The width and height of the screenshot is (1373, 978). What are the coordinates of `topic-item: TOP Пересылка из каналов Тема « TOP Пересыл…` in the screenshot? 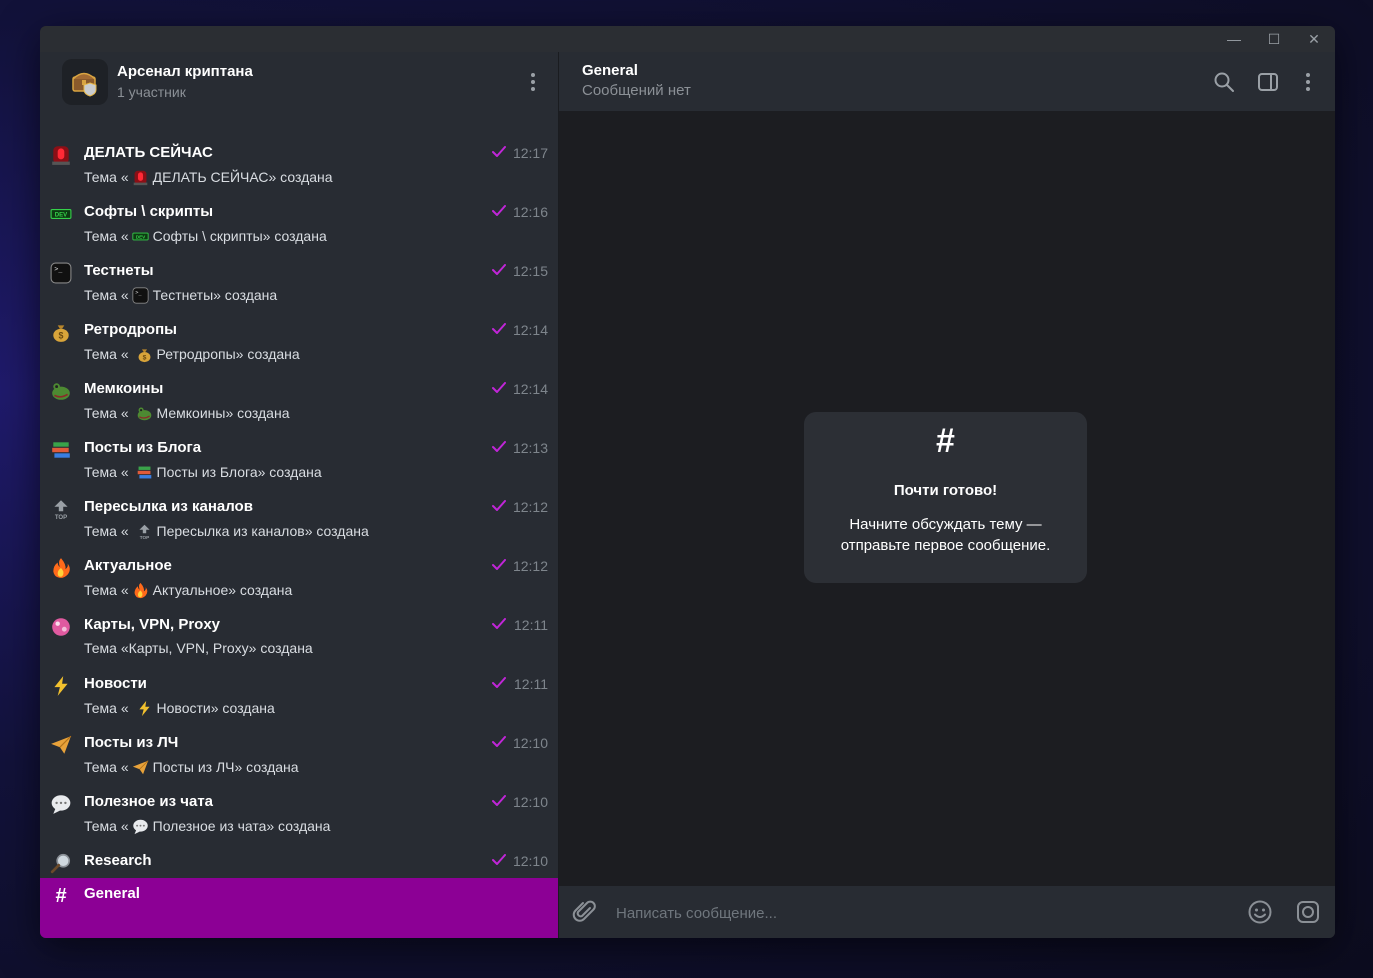 It's located at (299, 520).